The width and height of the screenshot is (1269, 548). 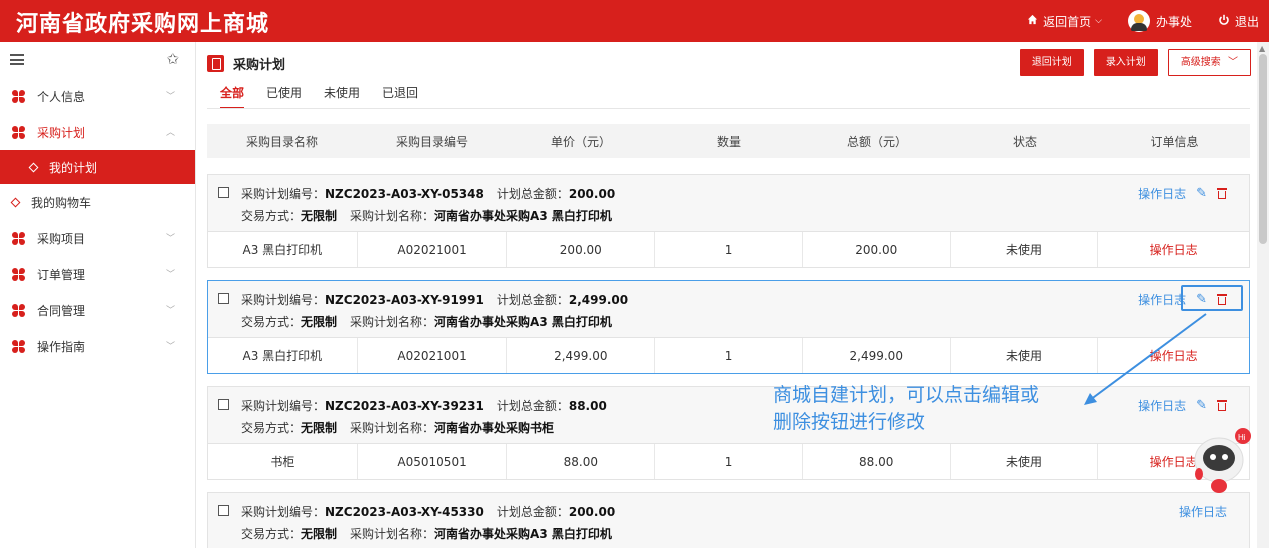 What do you see at coordinates (1263, 149) in the screenshot?
I see `scrollbar-thumb` at bounding box center [1263, 149].